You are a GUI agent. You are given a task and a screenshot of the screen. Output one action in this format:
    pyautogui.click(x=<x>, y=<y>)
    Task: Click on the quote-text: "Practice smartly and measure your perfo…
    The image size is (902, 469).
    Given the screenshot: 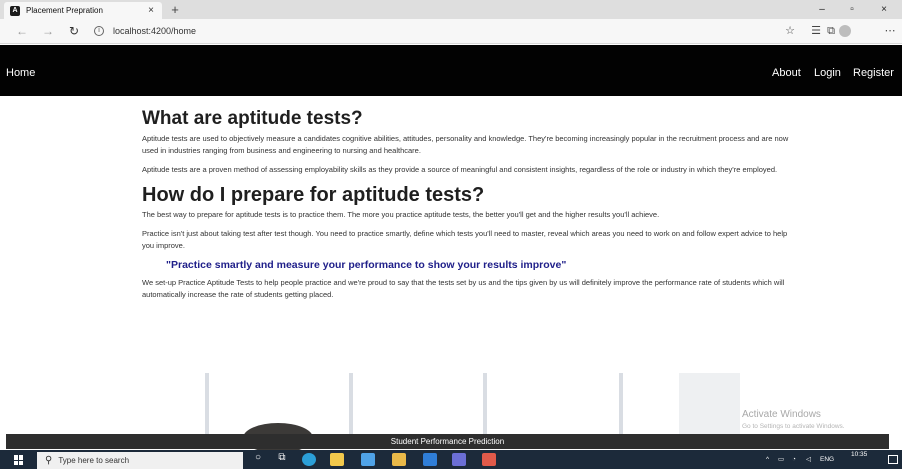 What is the action you would take?
    pyautogui.click(x=366, y=265)
    